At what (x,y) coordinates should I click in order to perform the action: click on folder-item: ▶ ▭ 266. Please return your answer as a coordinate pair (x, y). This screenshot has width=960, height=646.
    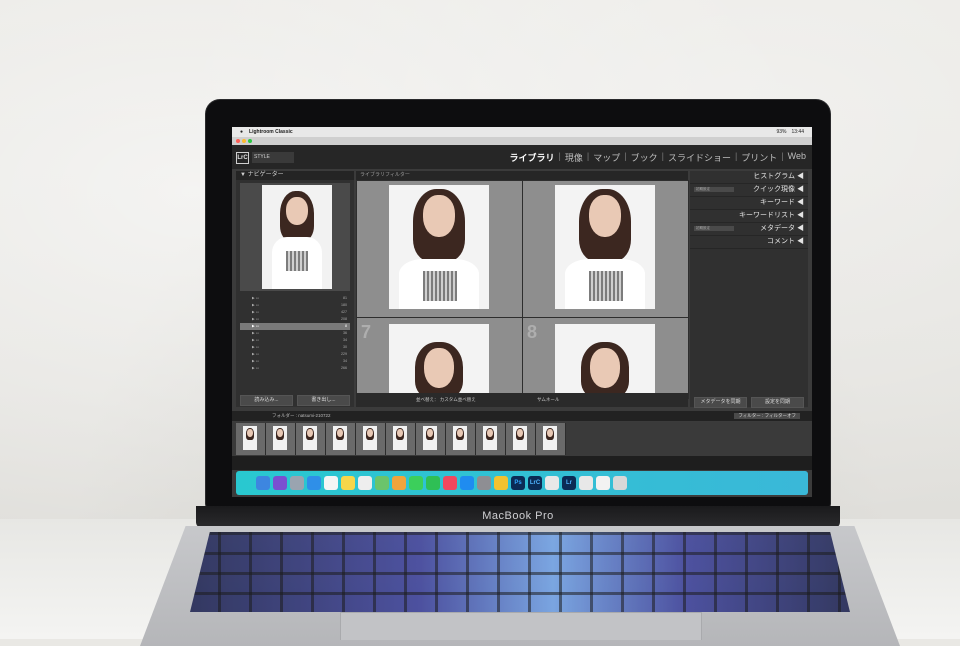
    Looking at the image, I should click on (295, 368).